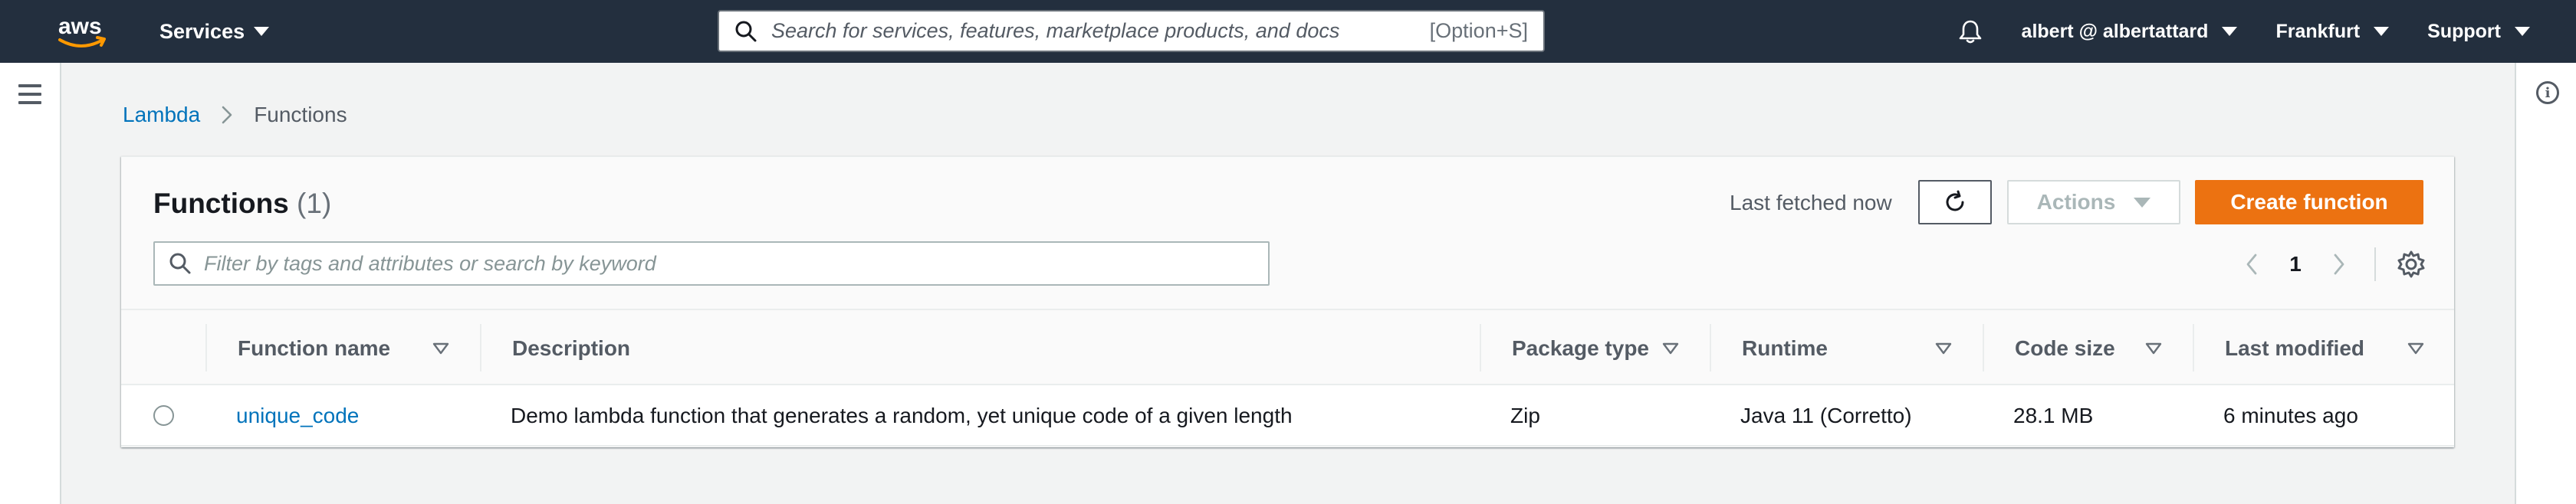 This screenshot has height=504, width=2576. I want to click on bell-icon, so click(1970, 31).